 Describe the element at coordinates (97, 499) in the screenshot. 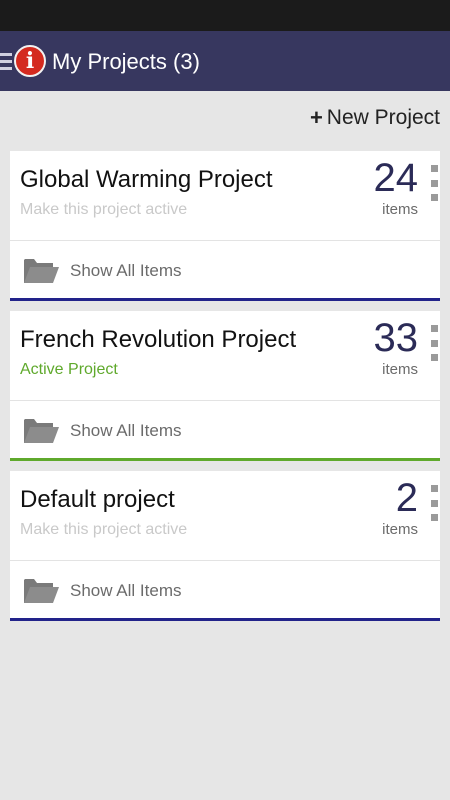

I see `project-name: Default project` at that location.